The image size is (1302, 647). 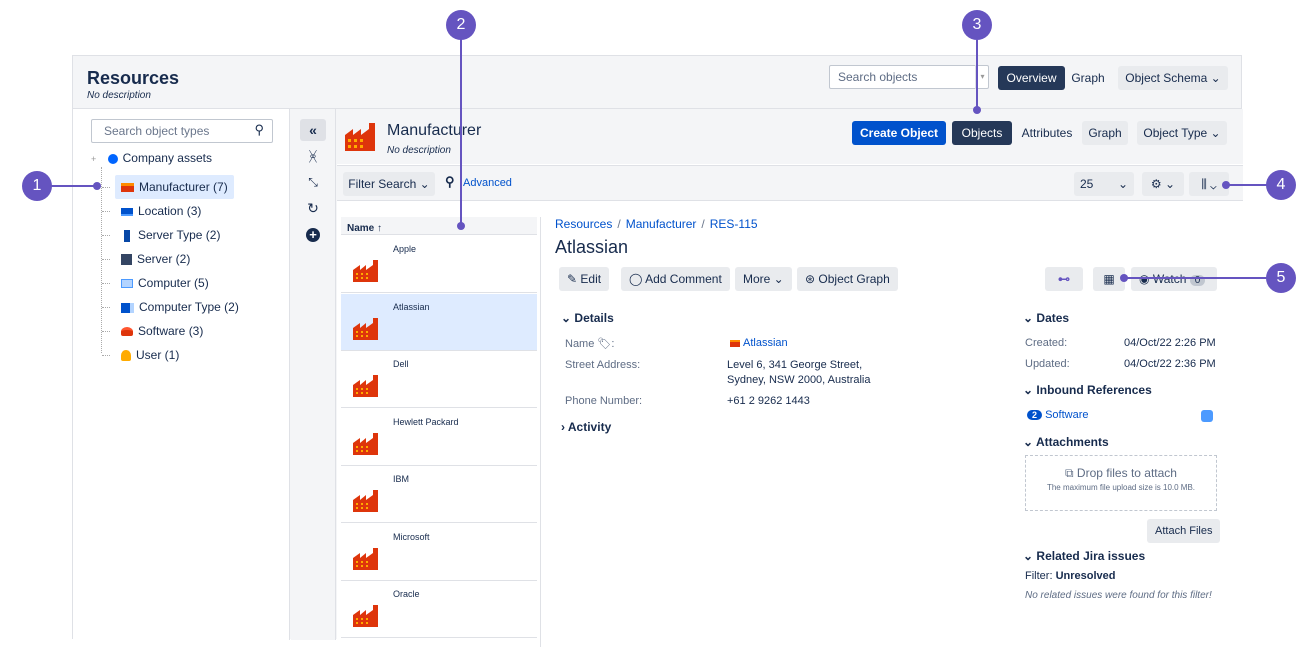 I want to click on tab-attributes: Attributes, so click(x=1047, y=133).